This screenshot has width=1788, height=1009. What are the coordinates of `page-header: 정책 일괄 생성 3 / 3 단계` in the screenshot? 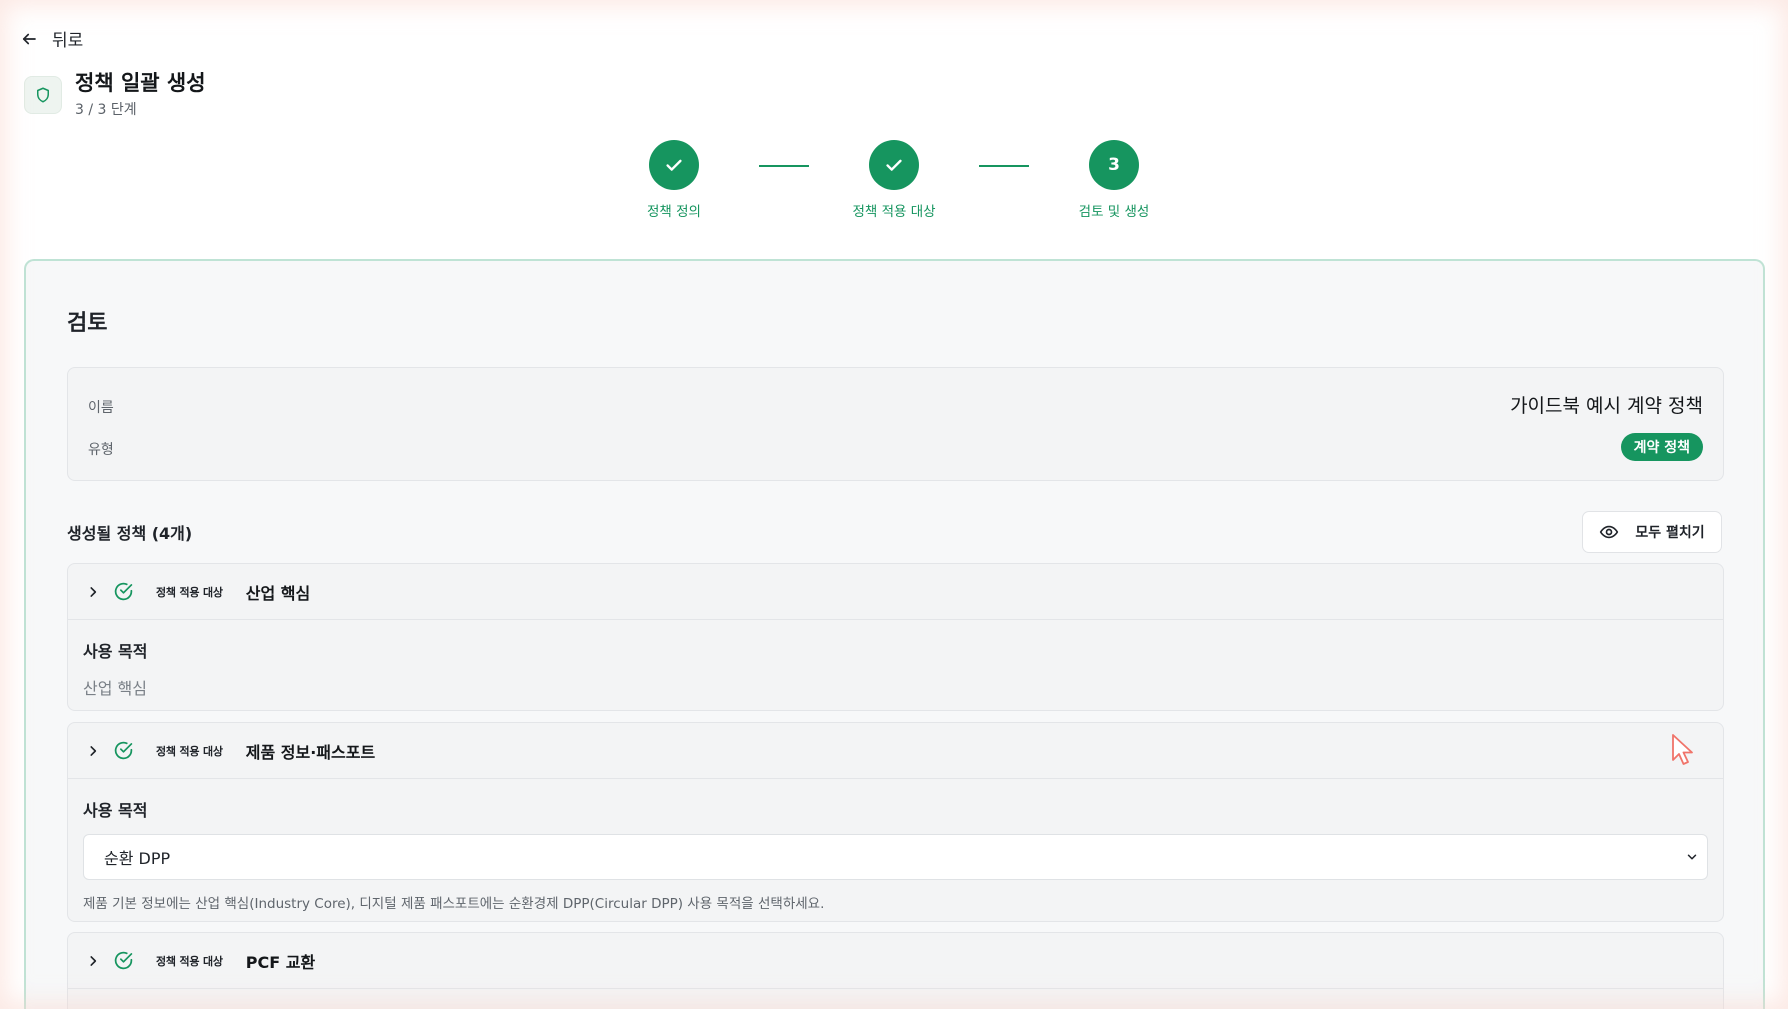 It's located at (115, 94).